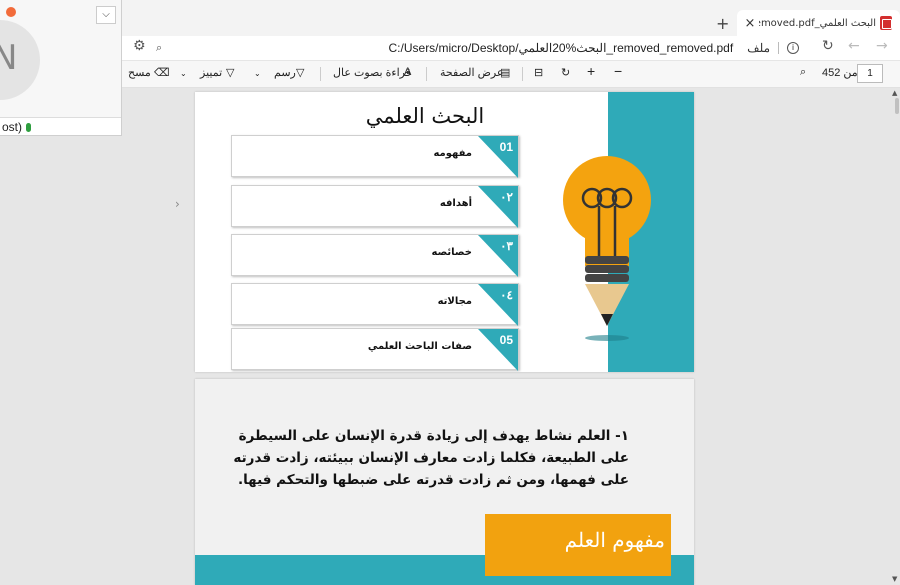 The image size is (900, 585). Describe the element at coordinates (375, 255) in the screenshot. I see `list-item: ٠٣ خصائصه` at that location.